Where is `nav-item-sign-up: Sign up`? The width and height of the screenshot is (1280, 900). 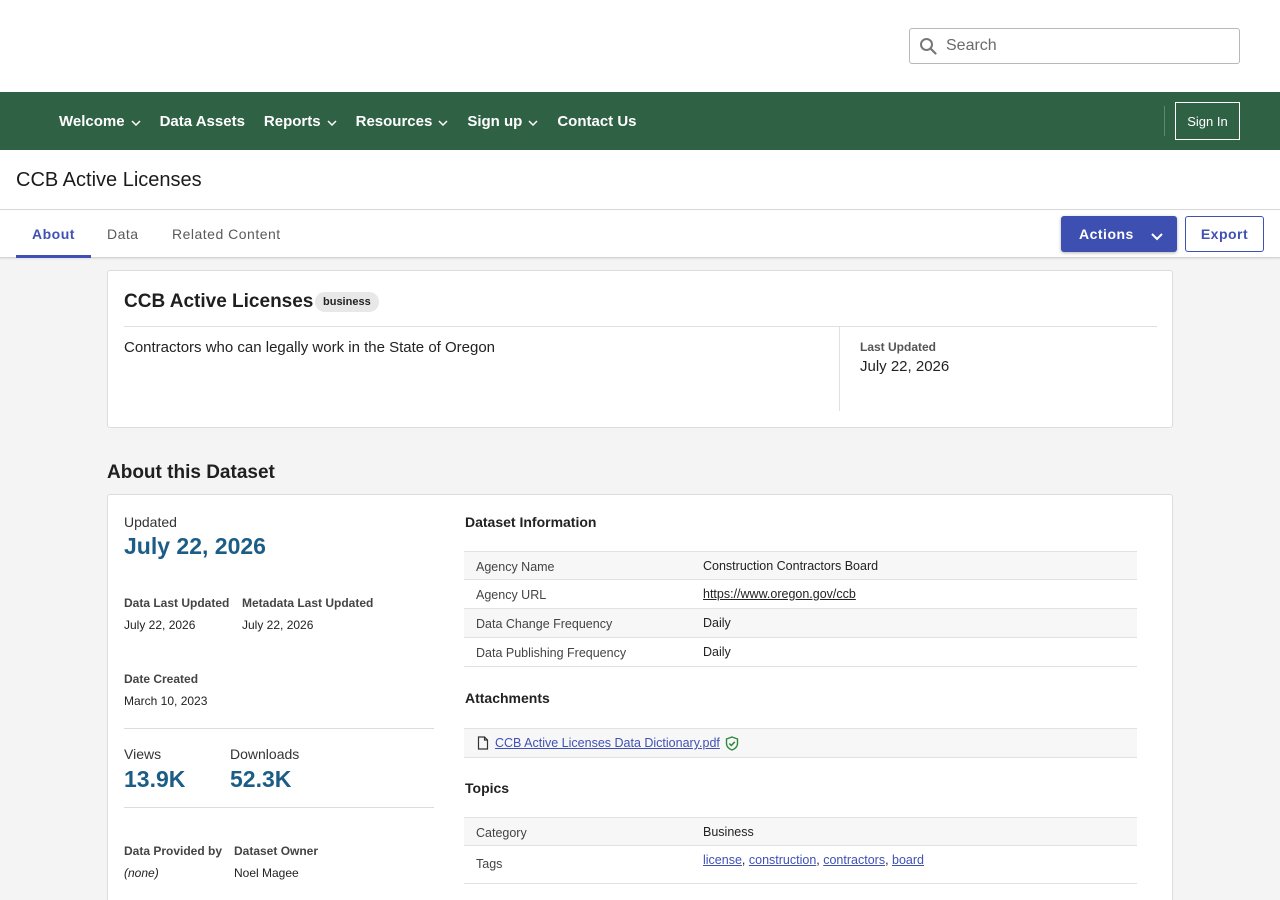 nav-item-sign-up: Sign up is located at coordinates (502, 121).